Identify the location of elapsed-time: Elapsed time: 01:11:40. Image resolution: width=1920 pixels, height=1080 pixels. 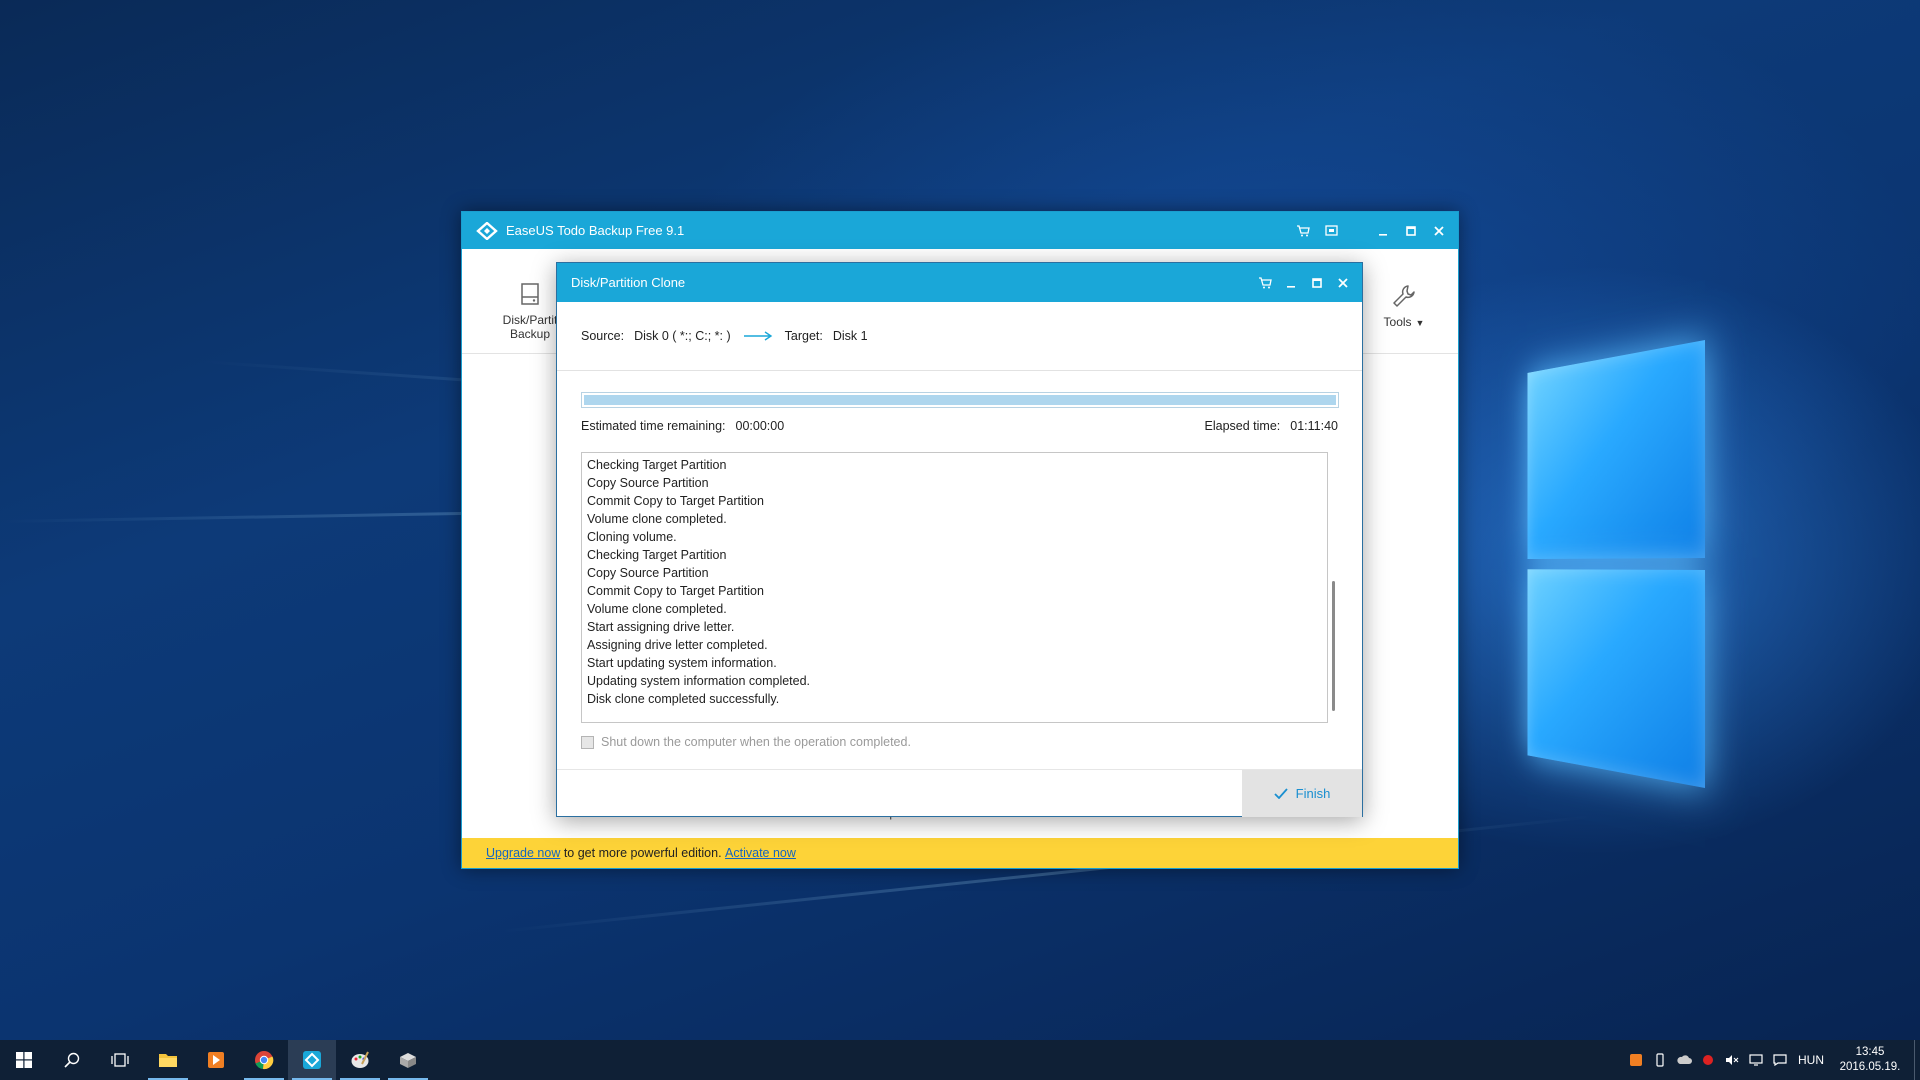
(1271, 426).